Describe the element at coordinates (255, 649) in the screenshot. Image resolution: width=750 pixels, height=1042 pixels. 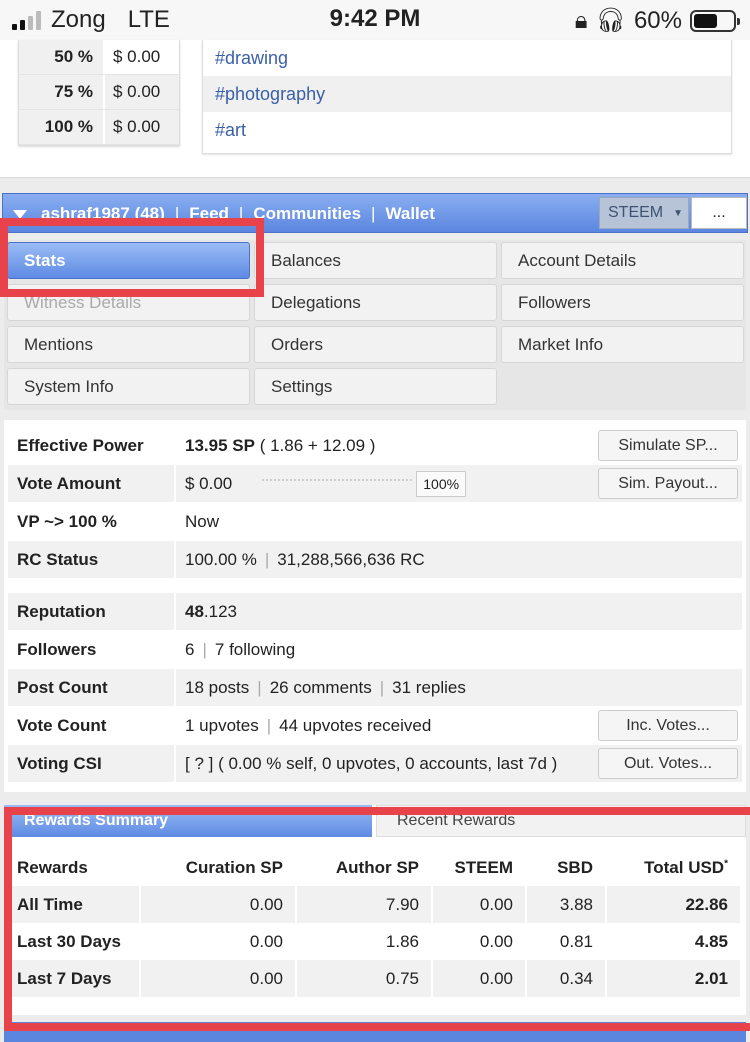
I see `following-count: 7 following` at that location.